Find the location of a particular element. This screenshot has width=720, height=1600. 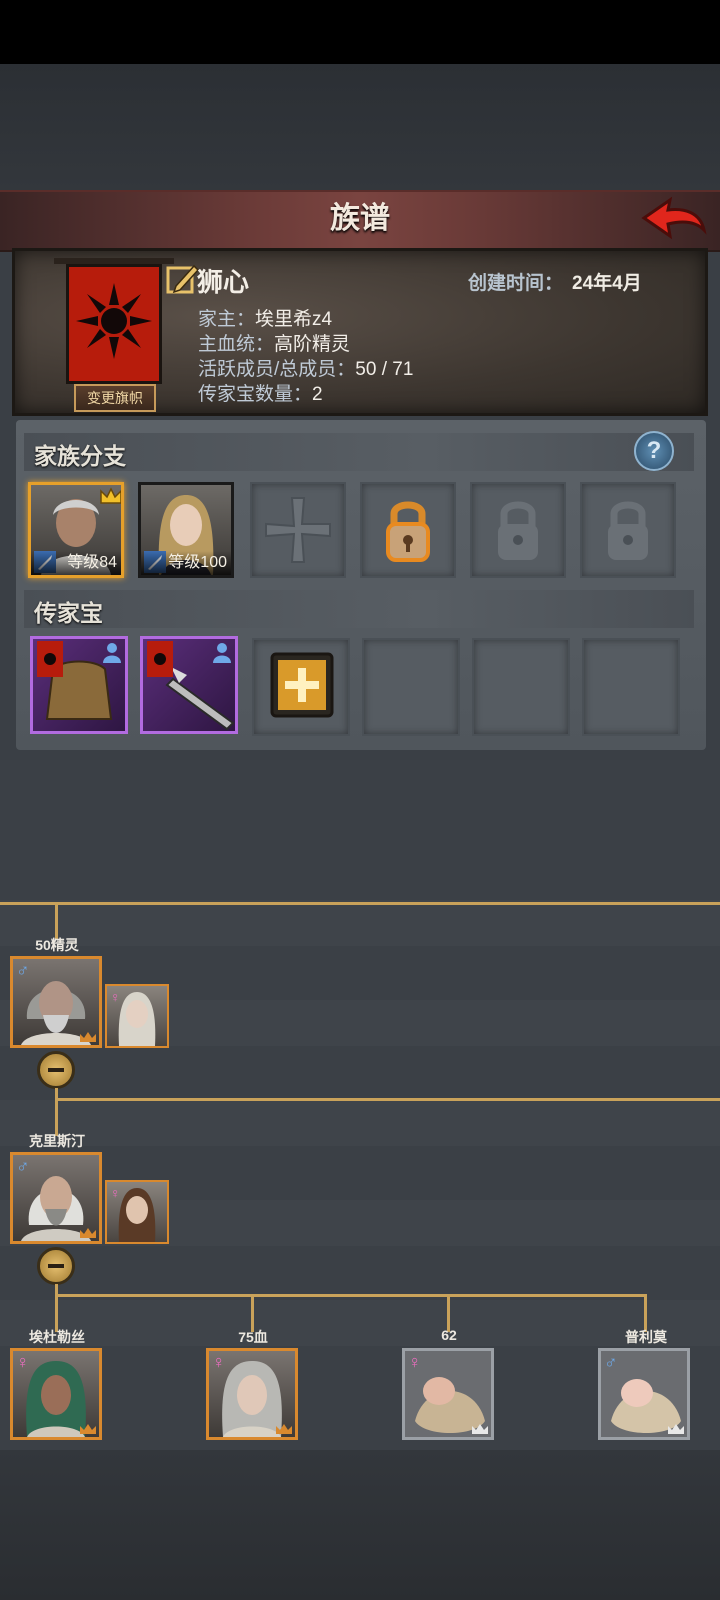

members-value: 50 / 71 is located at coordinates (384, 369).